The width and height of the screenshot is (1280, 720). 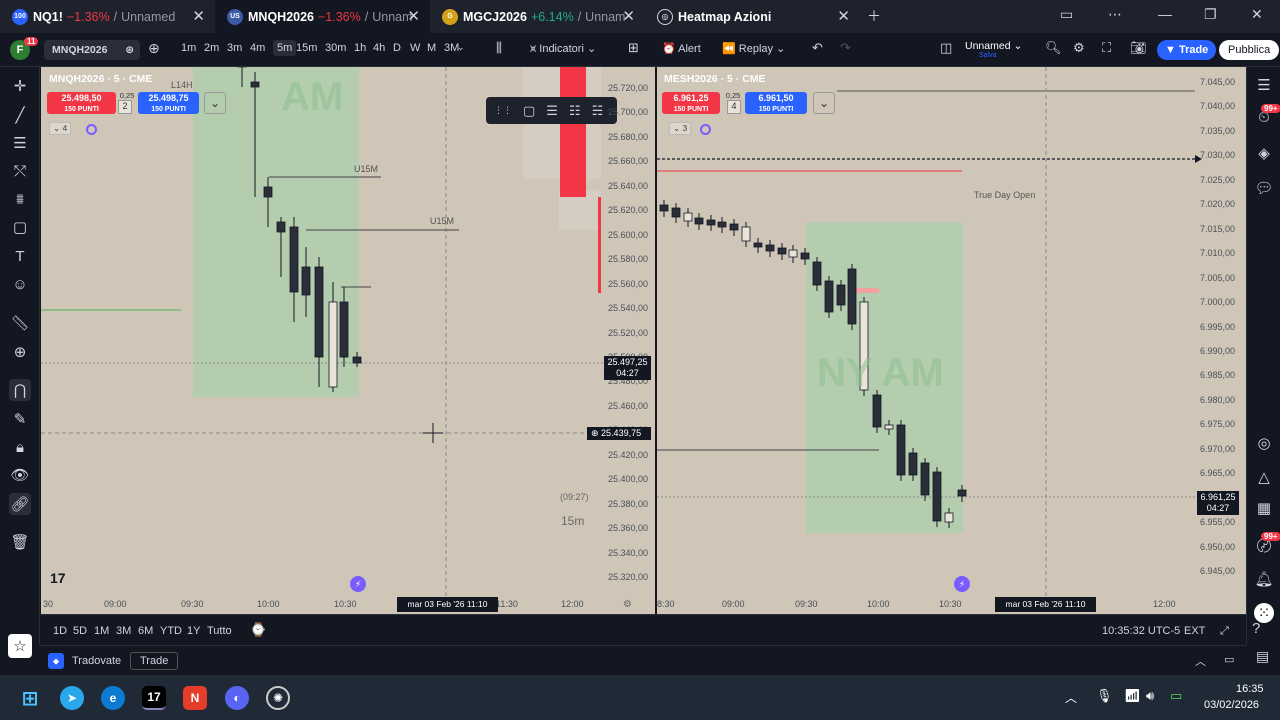 I want to click on extended-hours-toggle: EXT, so click(x=1194, y=631).